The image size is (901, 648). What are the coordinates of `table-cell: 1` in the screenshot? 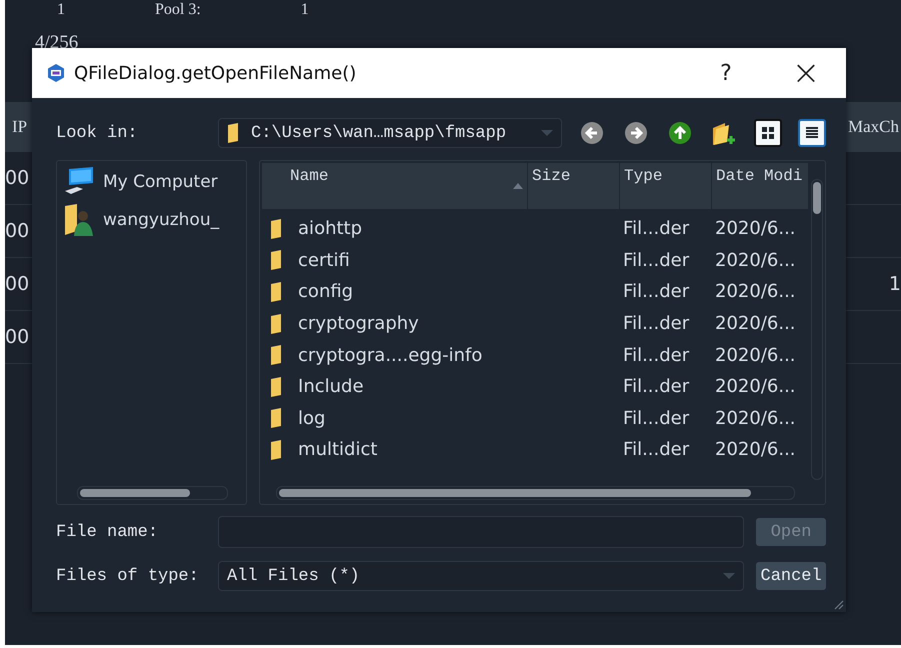 It's located at (894, 284).